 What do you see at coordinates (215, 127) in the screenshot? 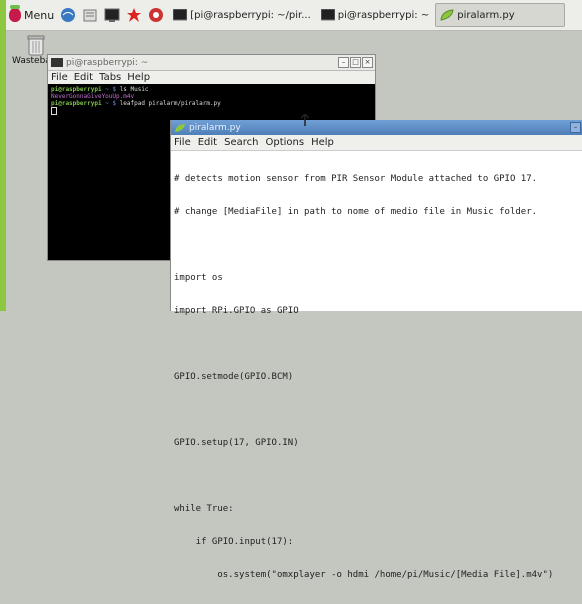
I see `window-title: piralarm.py` at bounding box center [215, 127].